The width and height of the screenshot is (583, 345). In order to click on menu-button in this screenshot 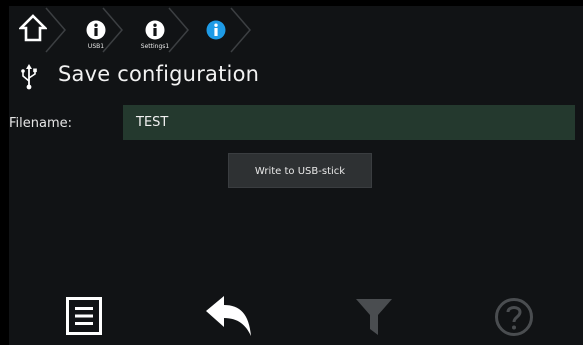, I will do `click(84, 315)`.